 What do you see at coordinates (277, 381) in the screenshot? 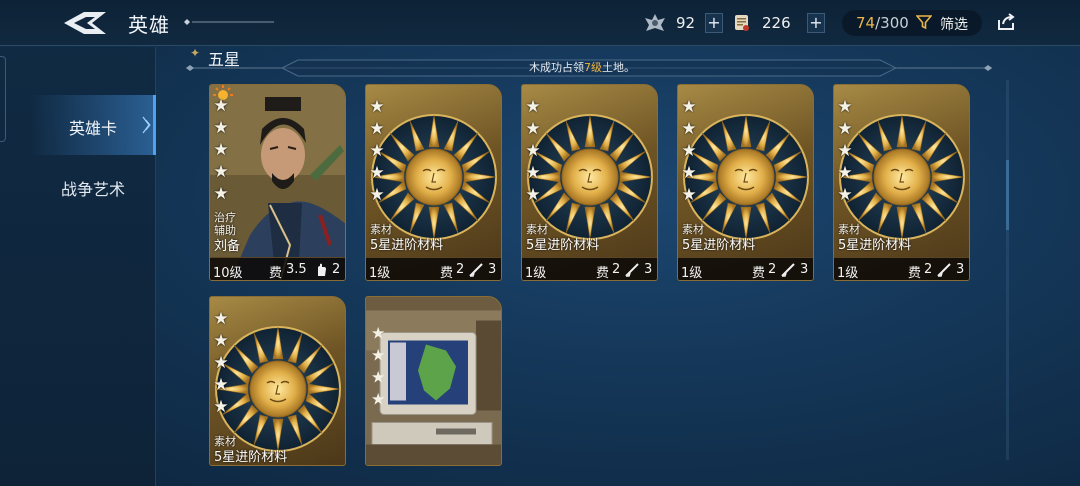
I see `material-card: ★ ★ ★ ★ ★ 素材 5星进阶材料` at bounding box center [277, 381].